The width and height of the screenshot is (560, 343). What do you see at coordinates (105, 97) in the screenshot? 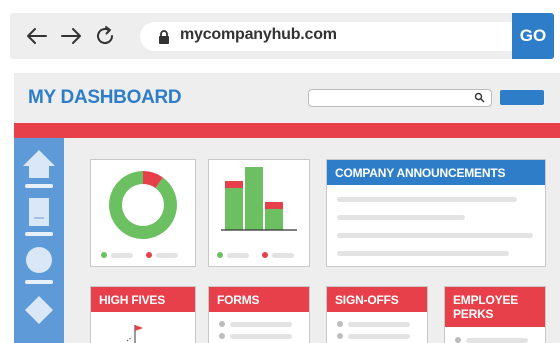
I see `page-title: MY DASHBOARD` at bounding box center [105, 97].